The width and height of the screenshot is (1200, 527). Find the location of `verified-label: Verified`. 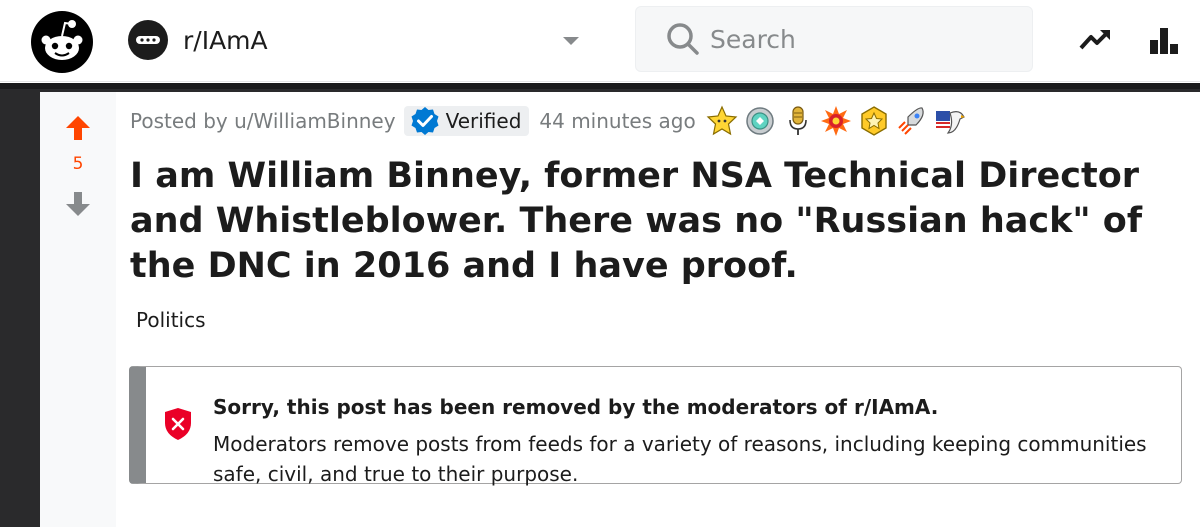

verified-label: Verified is located at coordinates (483, 121).